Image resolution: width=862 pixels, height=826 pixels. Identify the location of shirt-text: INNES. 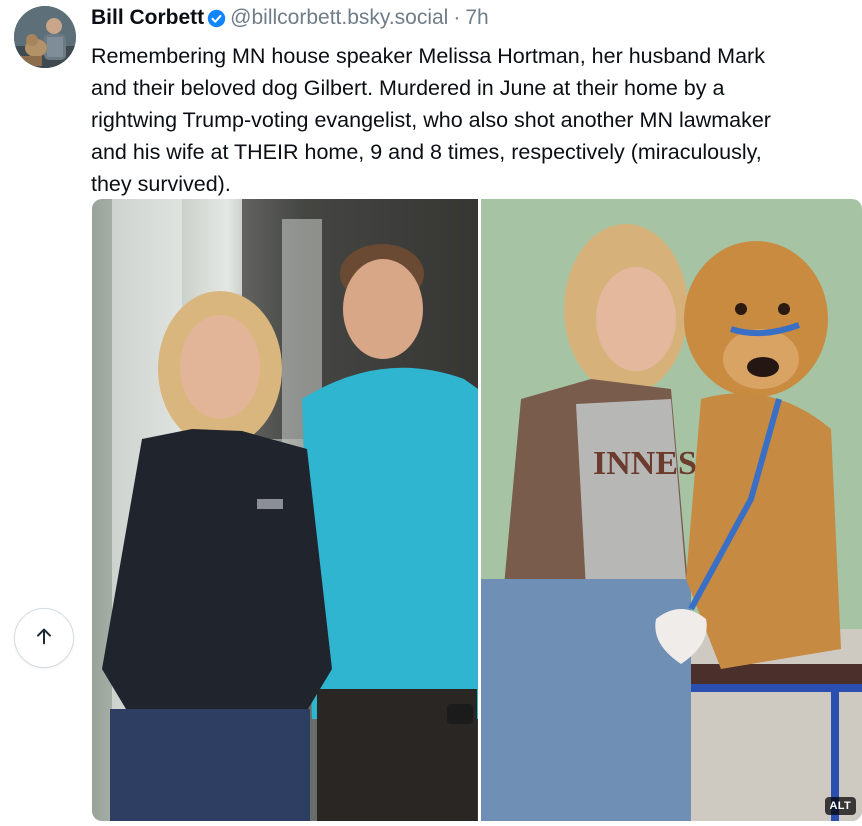
(645, 463).